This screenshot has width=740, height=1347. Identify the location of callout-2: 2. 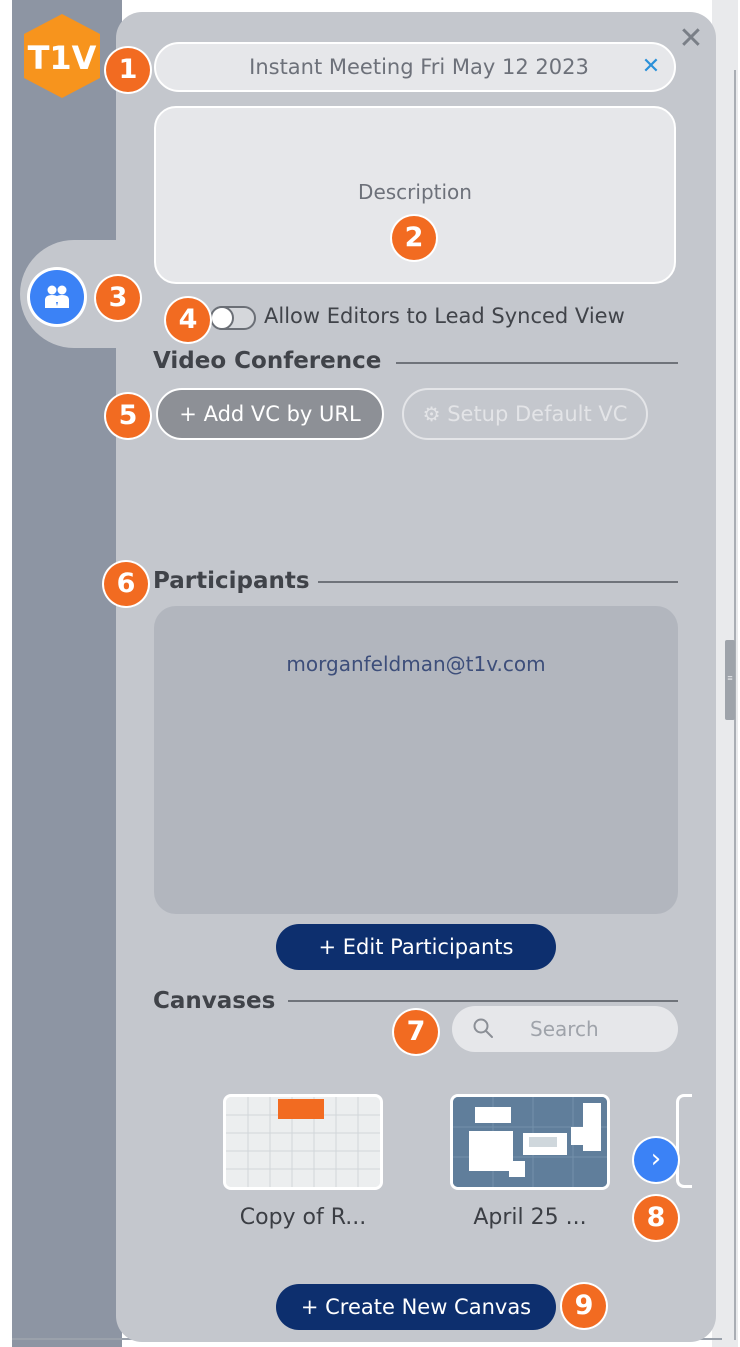
(414, 238).